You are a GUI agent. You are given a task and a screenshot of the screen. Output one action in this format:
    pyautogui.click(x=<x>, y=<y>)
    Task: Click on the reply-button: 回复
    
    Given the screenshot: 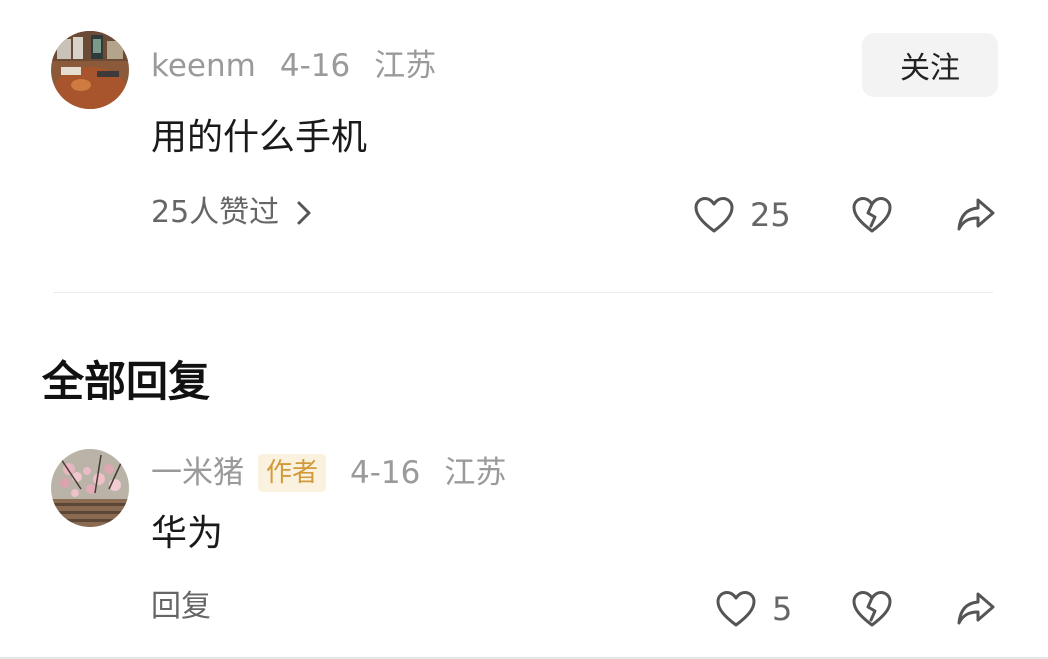 What is the action you would take?
    pyautogui.click(x=181, y=607)
    